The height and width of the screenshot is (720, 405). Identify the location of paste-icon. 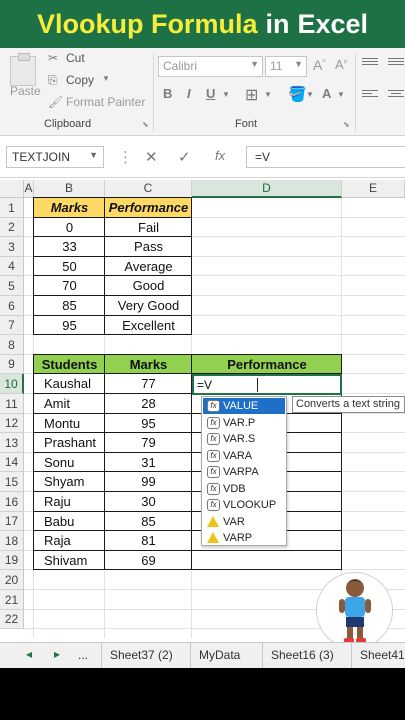
(23, 69).